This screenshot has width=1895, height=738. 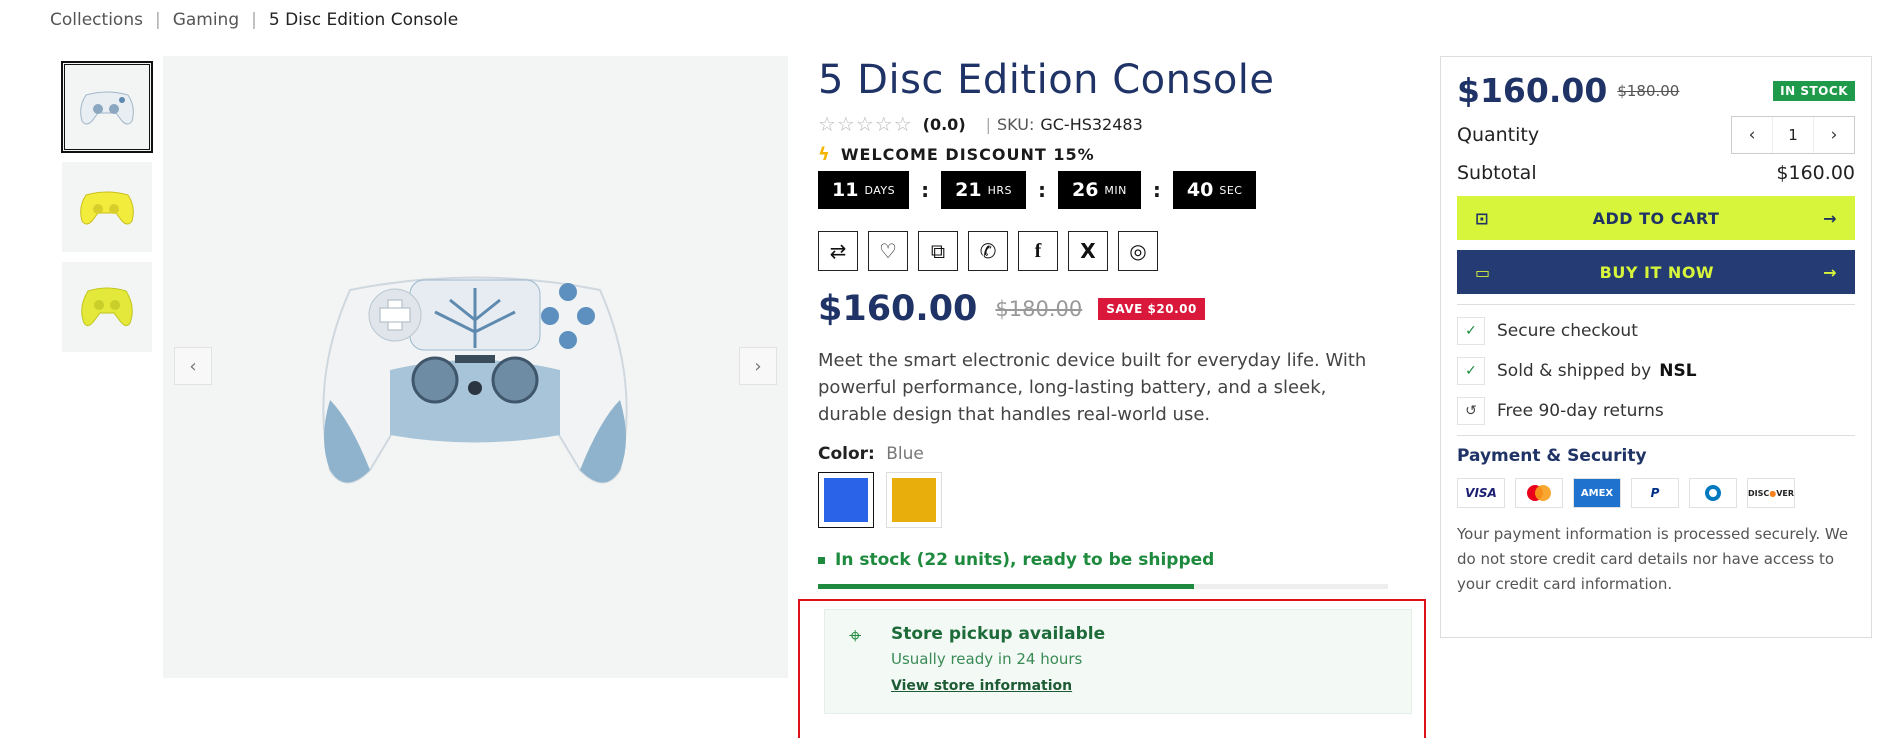 What do you see at coordinates (888, 251) in the screenshot?
I see `heart-icon: ♡` at bounding box center [888, 251].